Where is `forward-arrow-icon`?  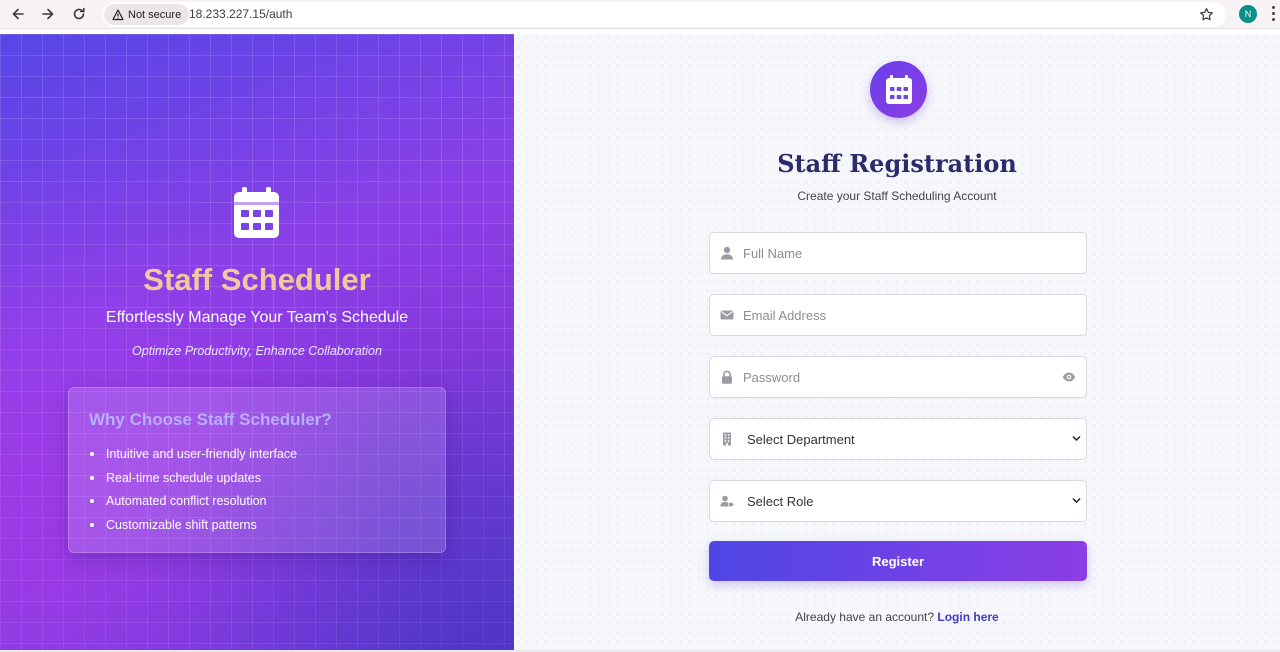 forward-arrow-icon is located at coordinates (48, 14).